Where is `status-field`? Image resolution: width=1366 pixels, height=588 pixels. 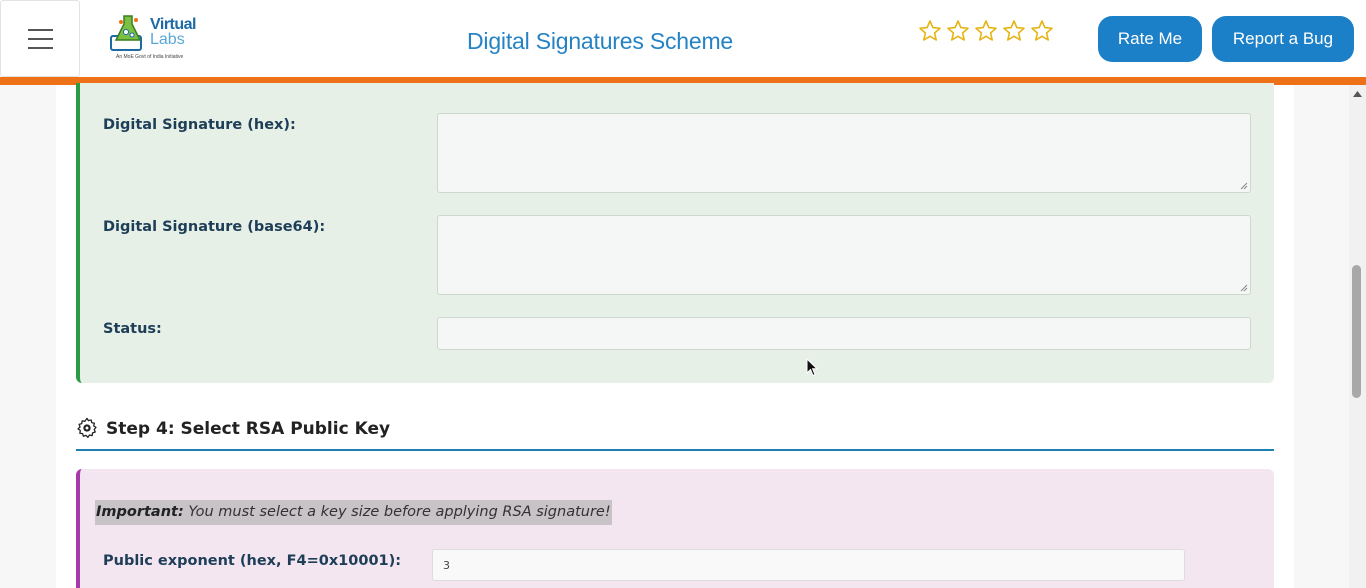 status-field is located at coordinates (844, 333).